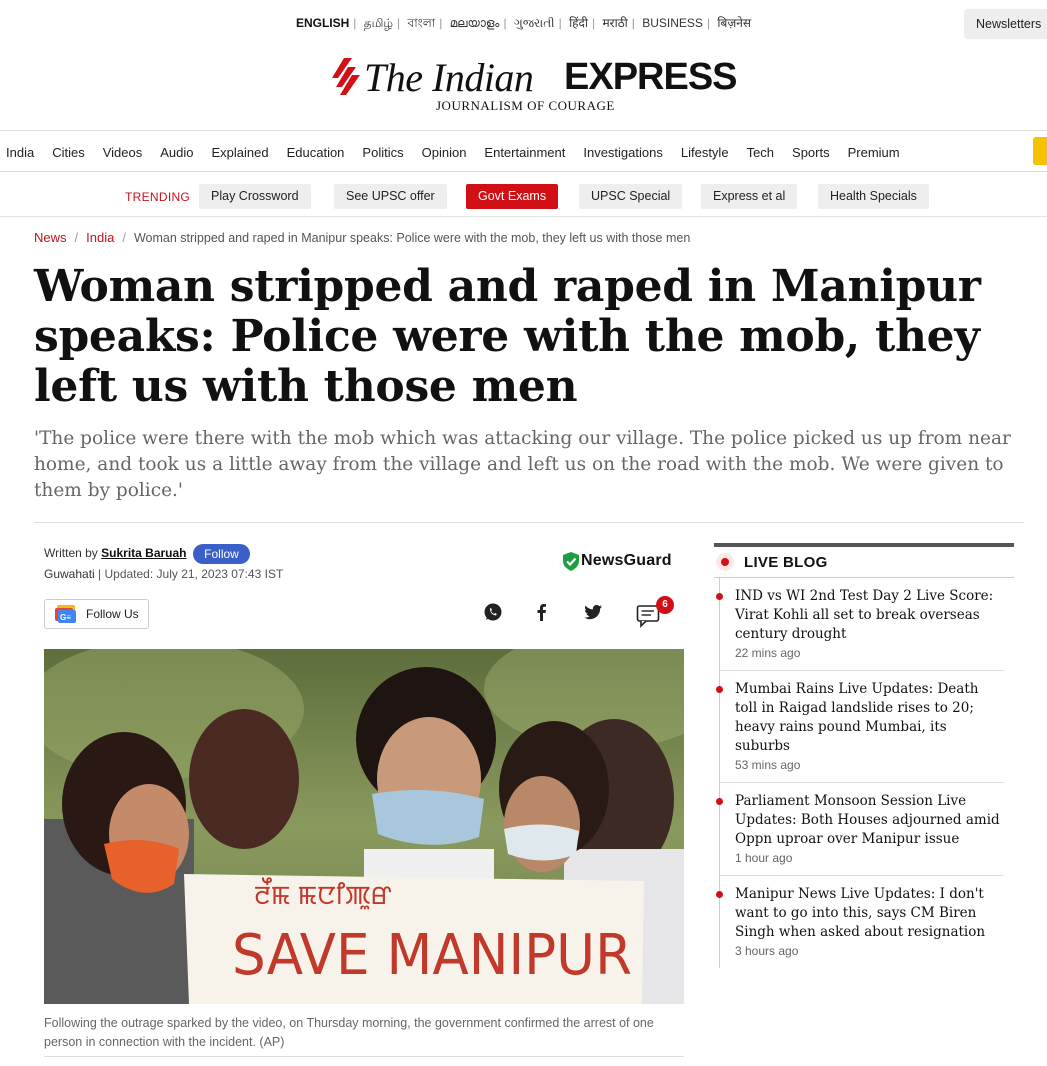 The width and height of the screenshot is (1047, 1066). I want to click on live-blog-time: 53 mins ago, so click(768, 765).